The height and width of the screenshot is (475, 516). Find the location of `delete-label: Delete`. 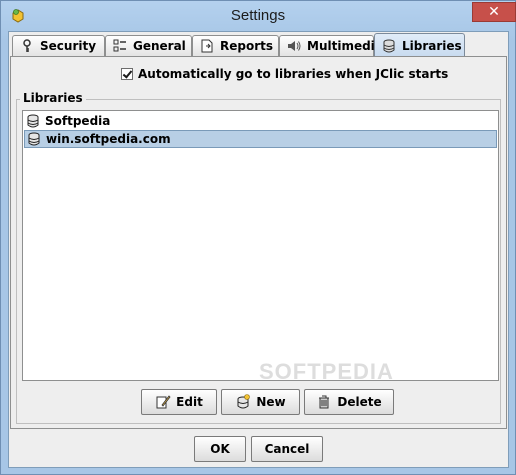

delete-label: Delete is located at coordinates (359, 402).